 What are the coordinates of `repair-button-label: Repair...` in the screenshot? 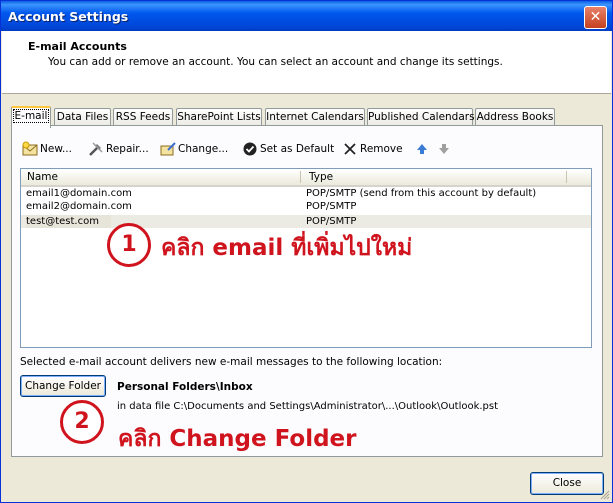 It's located at (127, 149).